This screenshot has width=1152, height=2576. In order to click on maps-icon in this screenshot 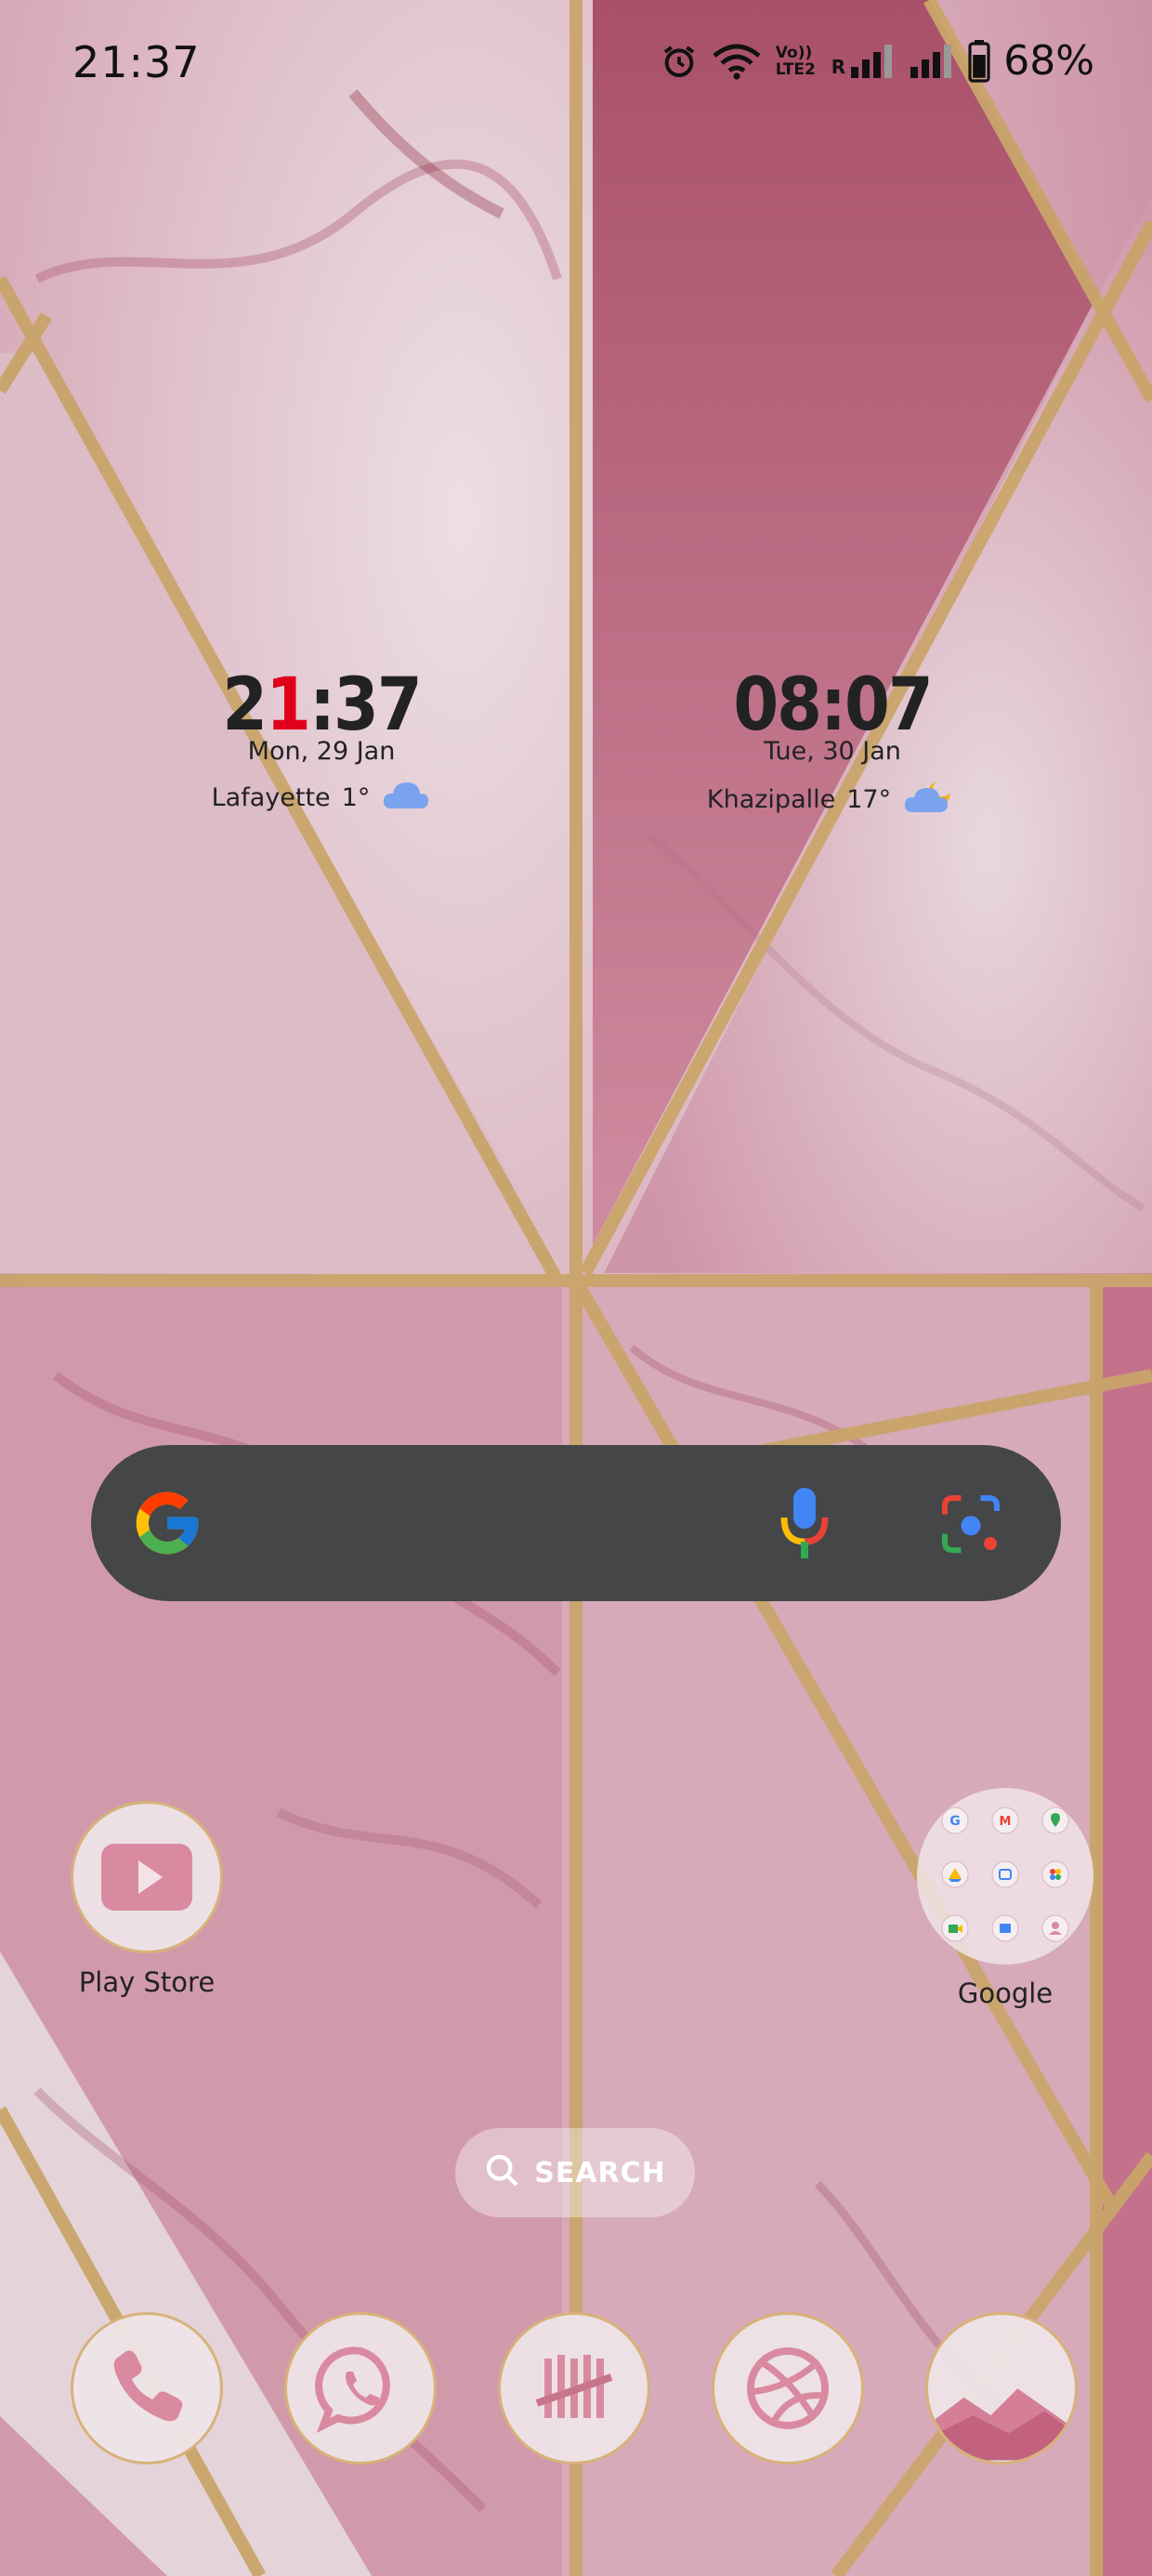, I will do `click(1055, 1822)`.